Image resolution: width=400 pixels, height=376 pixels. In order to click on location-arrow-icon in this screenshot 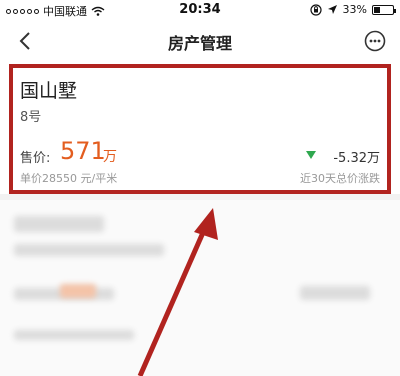, I will do `click(332, 9)`.